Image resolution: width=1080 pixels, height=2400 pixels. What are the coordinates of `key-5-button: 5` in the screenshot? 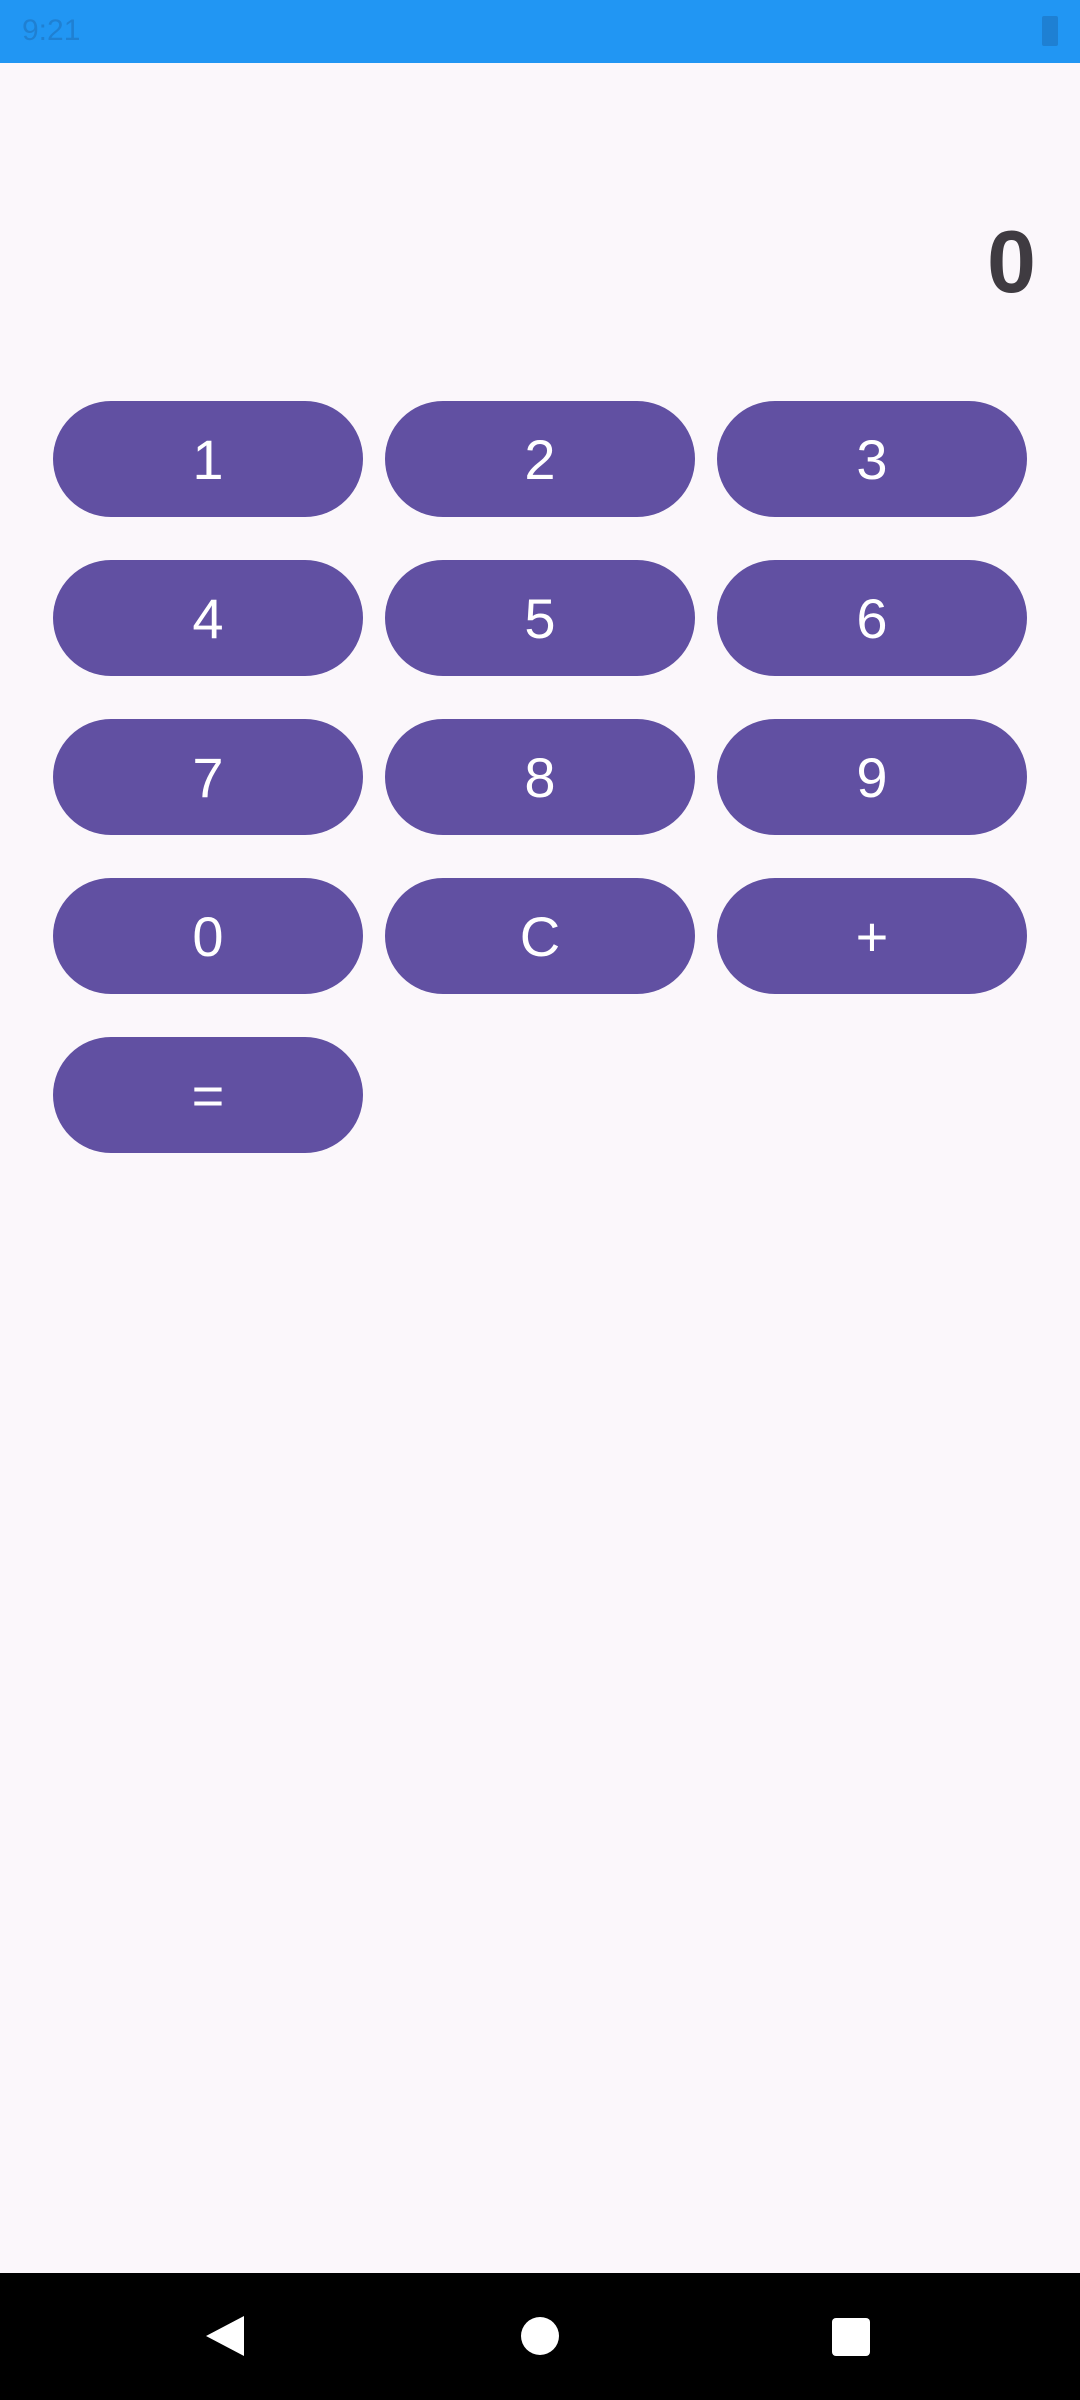 It's located at (540, 618).